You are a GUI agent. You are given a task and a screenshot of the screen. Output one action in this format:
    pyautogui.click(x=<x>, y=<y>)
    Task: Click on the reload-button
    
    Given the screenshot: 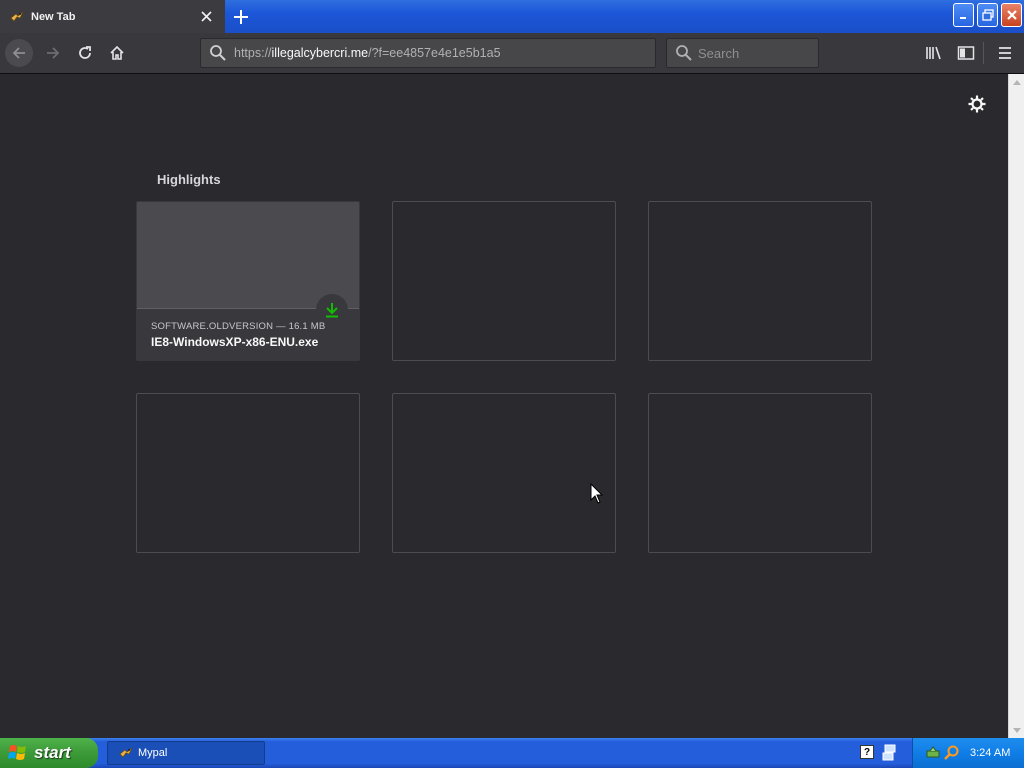 What is the action you would take?
    pyautogui.click(x=85, y=53)
    